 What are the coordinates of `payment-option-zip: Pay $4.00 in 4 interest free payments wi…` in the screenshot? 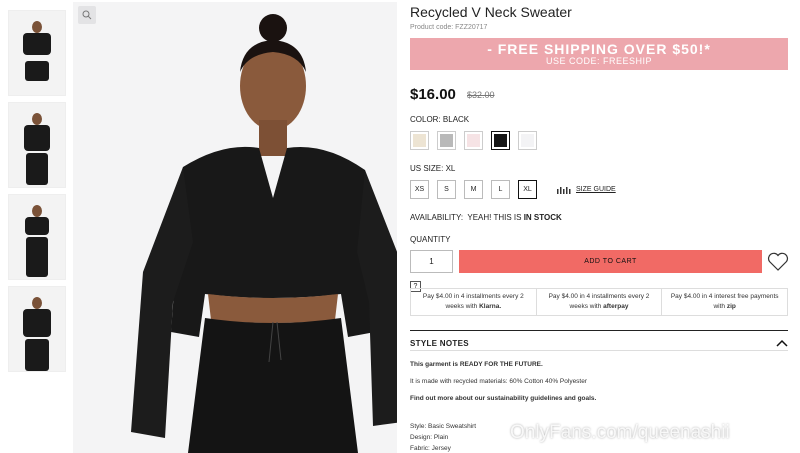 It's located at (724, 302).